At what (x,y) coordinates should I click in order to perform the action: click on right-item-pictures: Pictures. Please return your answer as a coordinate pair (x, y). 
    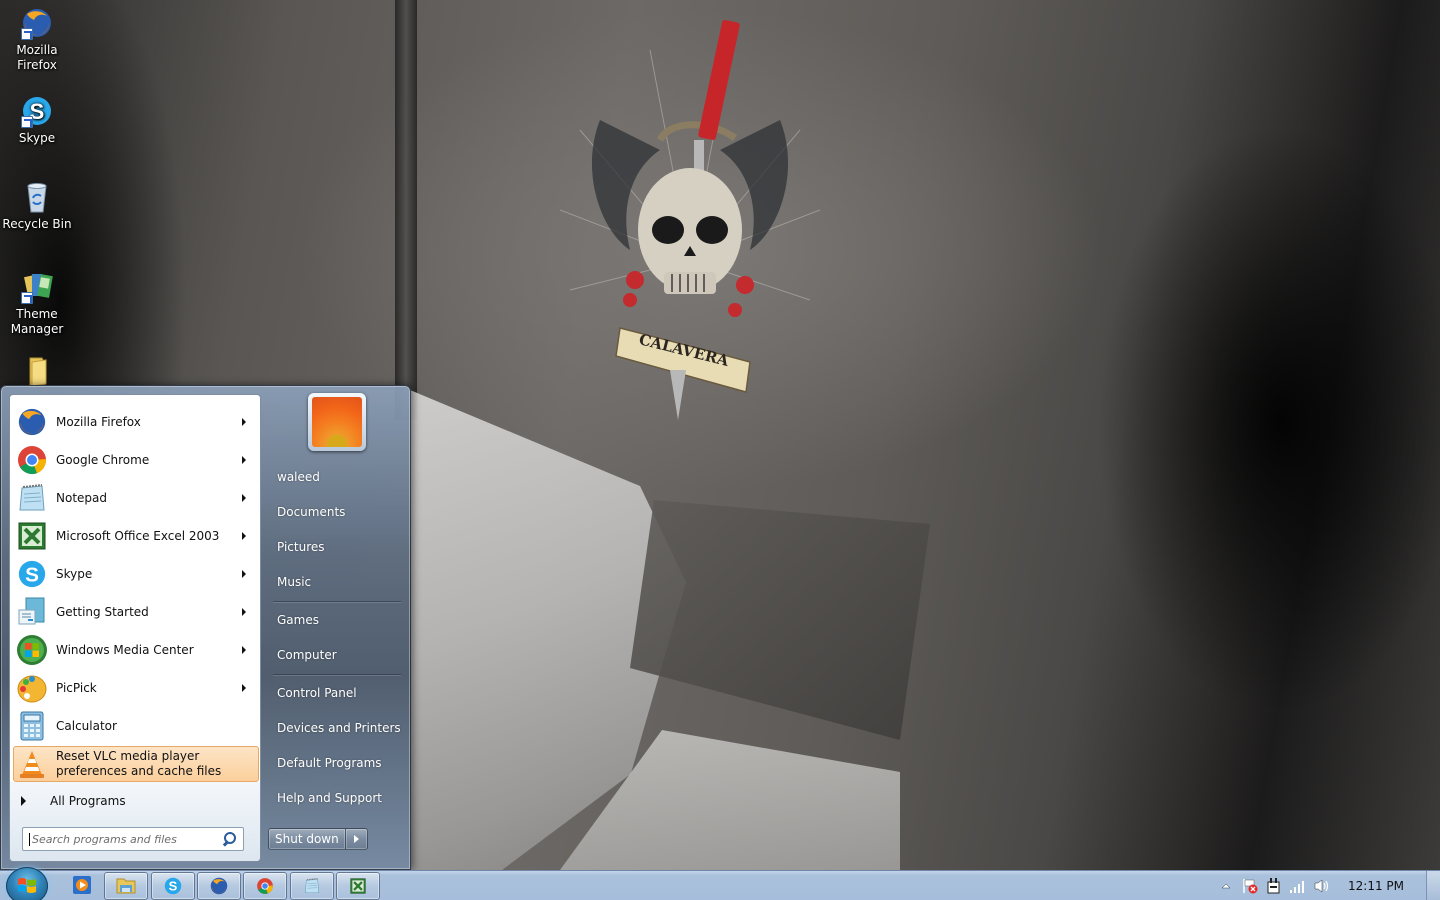
    Looking at the image, I should click on (336, 547).